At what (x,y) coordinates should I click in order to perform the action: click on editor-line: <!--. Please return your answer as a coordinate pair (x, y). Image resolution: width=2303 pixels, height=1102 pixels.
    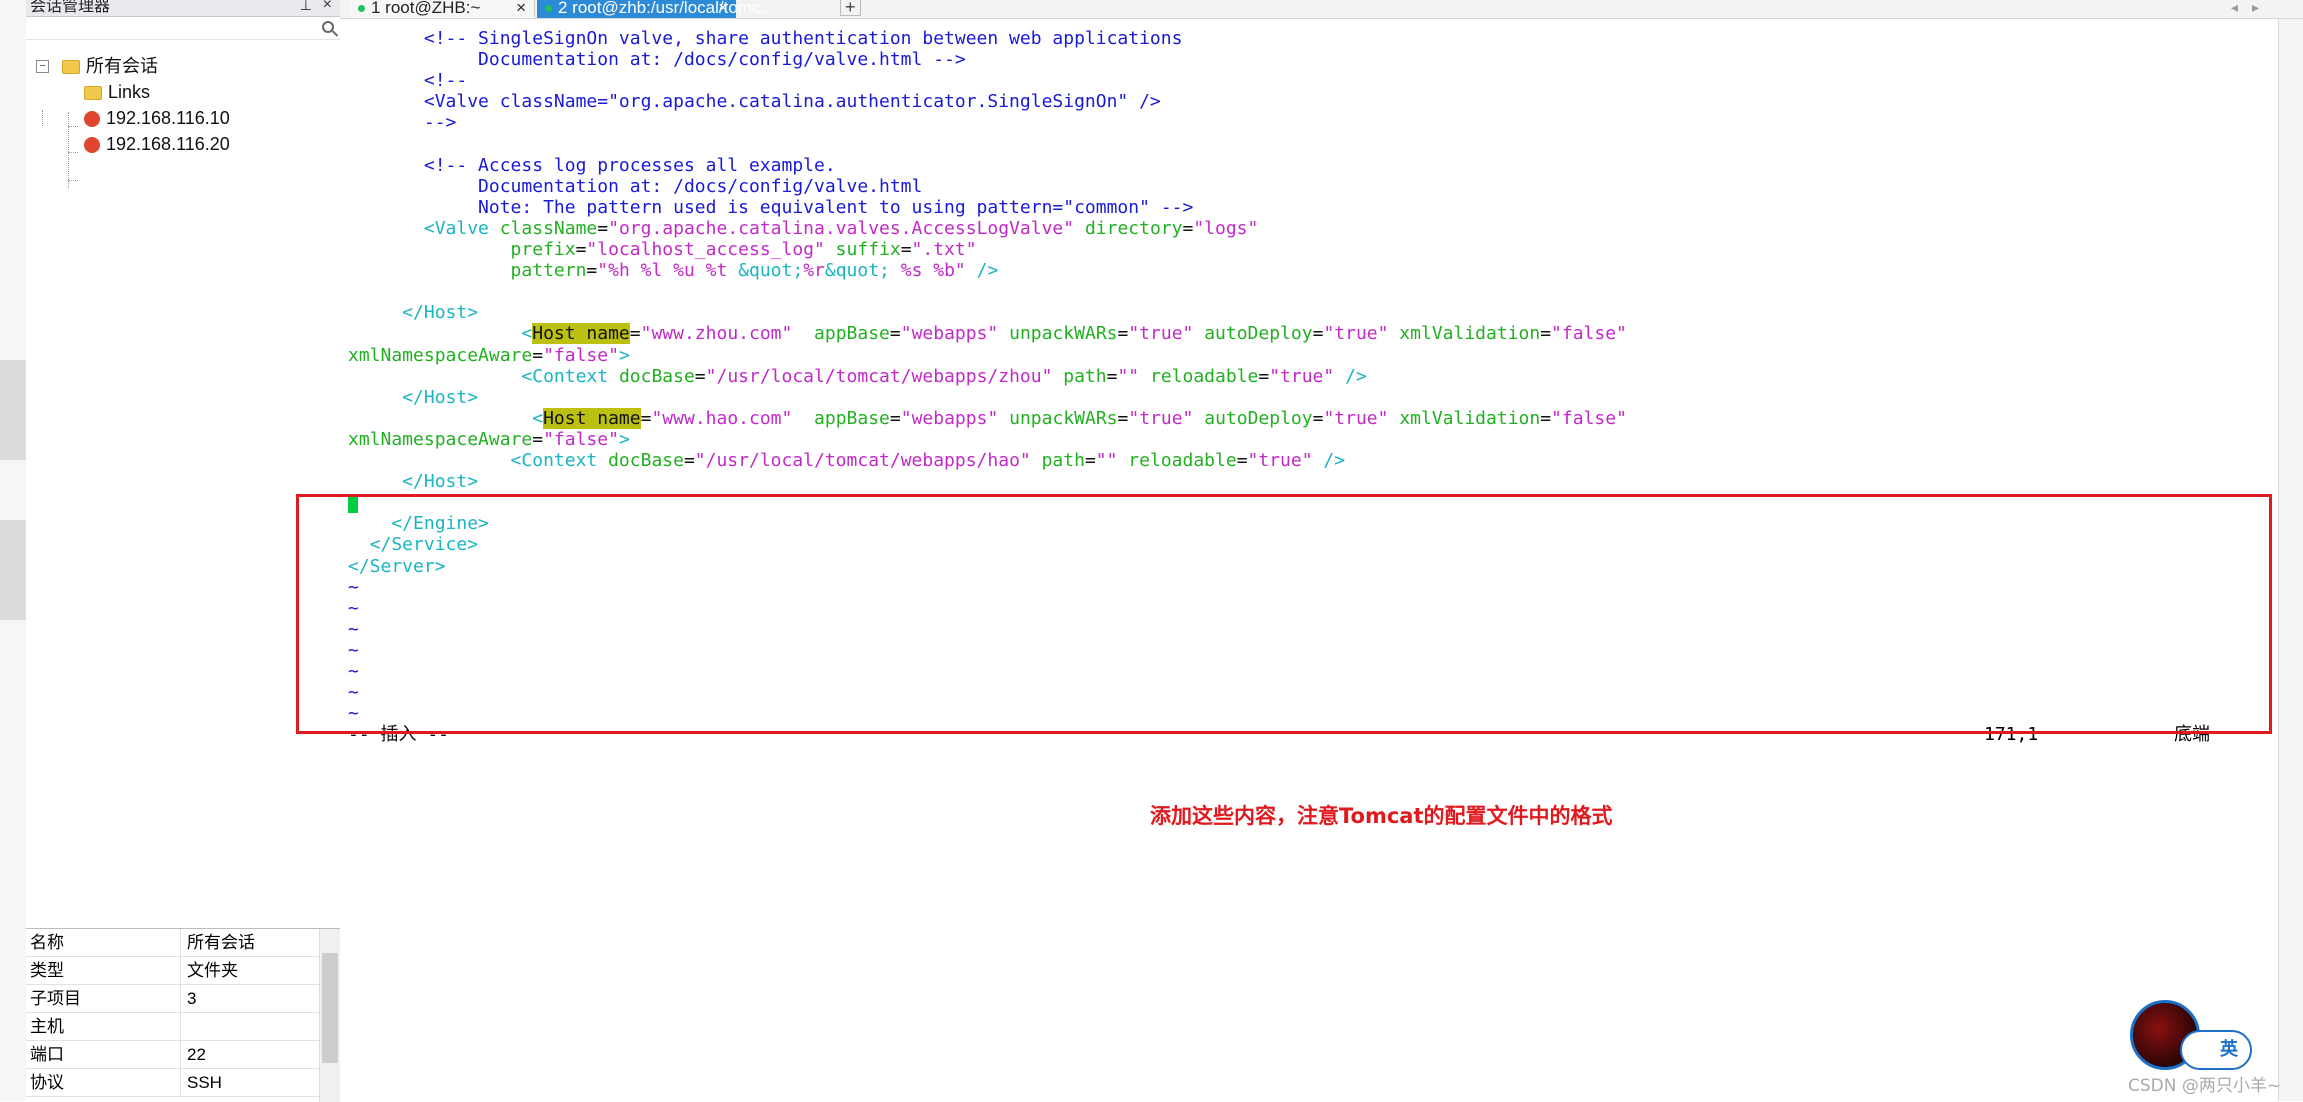
    Looking at the image, I should click on (407, 80).